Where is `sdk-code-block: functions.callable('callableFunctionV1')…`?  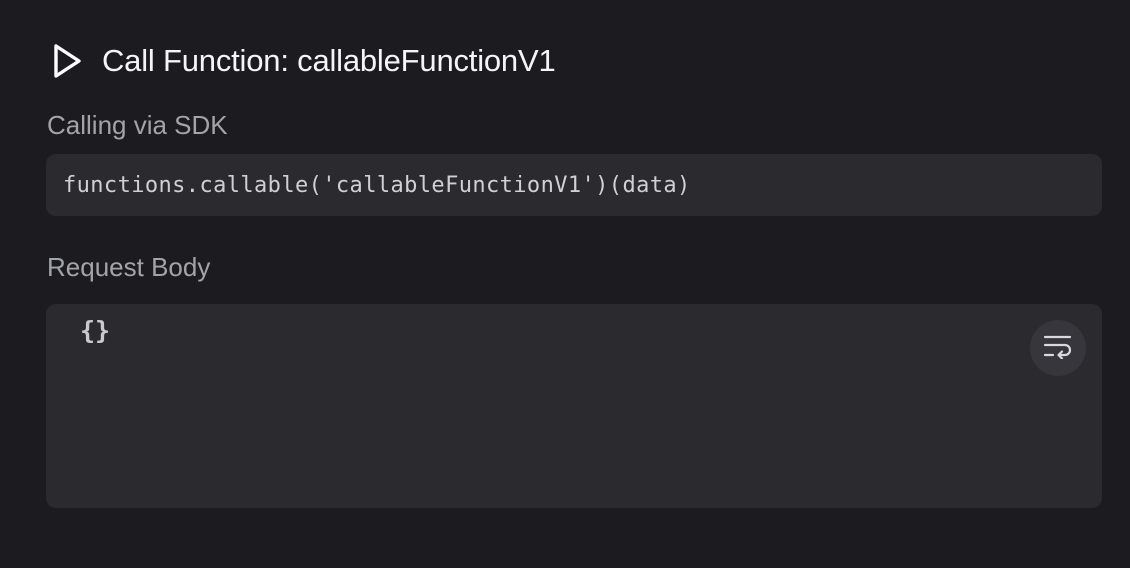
sdk-code-block: functions.callable('callableFunctionV1')… is located at coordinates (574, 185).